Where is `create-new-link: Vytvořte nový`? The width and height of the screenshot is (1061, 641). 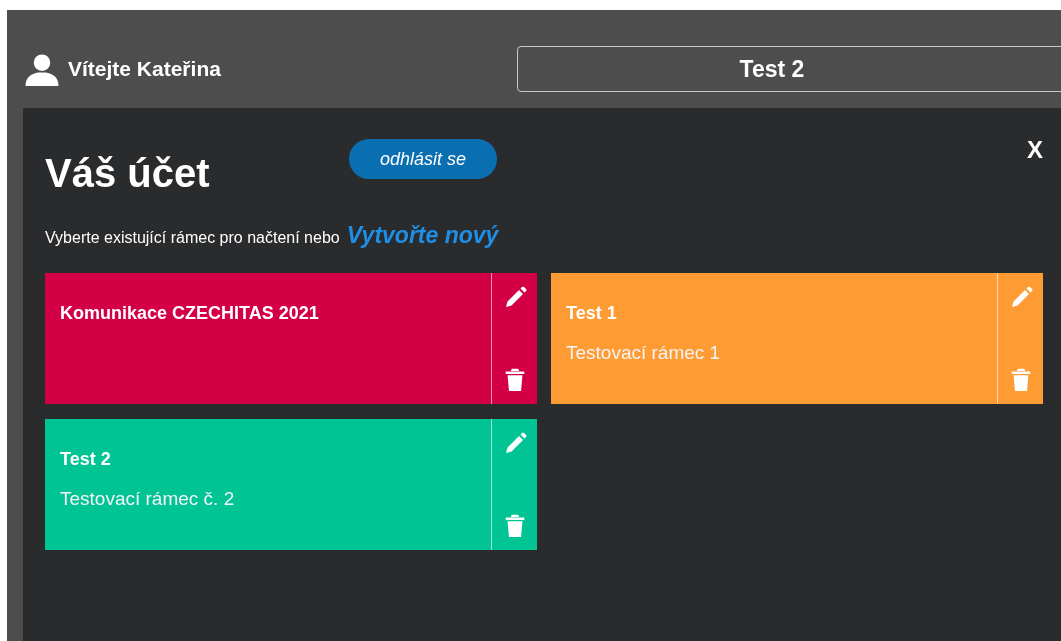 create-new-link: Vytvořte nový is located at coordinates (422, 235).